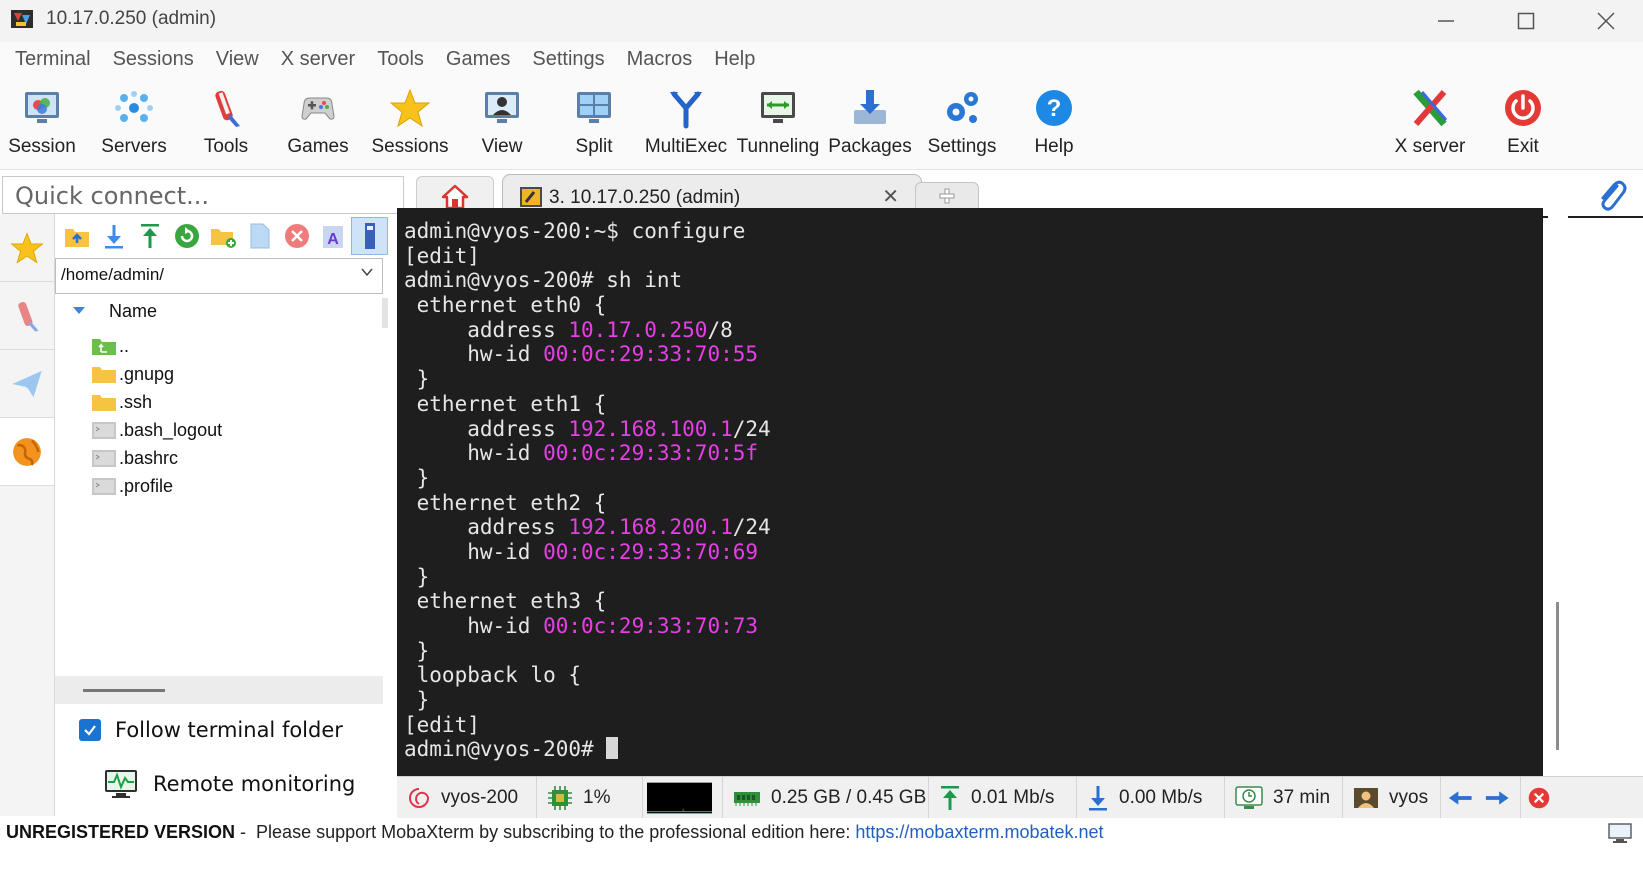 This screenshot has height=885, width=1643. I want to click on menu-settings: Settings, so click(568, 60).